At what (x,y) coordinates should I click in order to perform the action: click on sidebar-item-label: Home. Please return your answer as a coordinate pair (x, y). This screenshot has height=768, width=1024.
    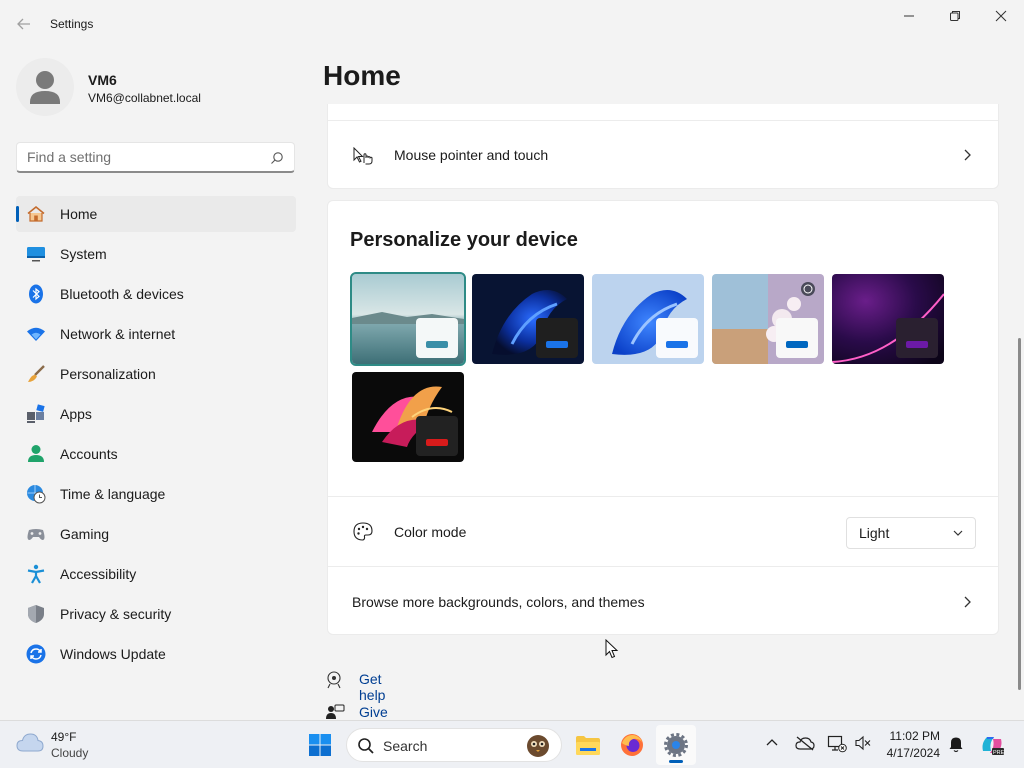
    Looking at the image, I should click on (79, 214).